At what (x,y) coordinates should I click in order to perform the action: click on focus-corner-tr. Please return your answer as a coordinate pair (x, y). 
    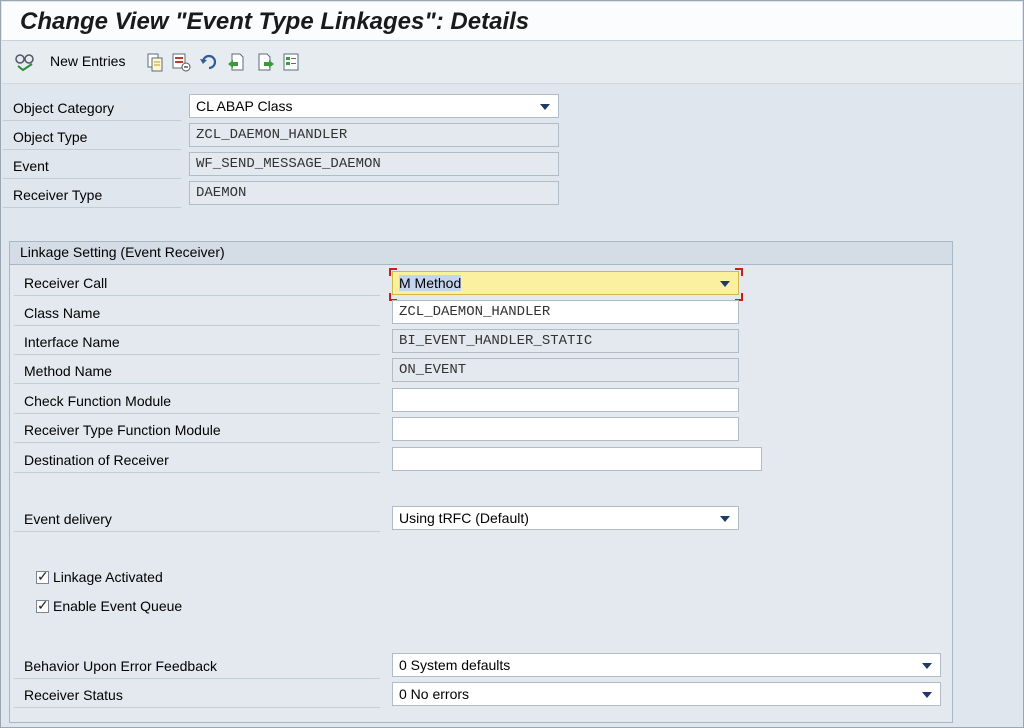
    Looking at the image, I should click on (739, 272).